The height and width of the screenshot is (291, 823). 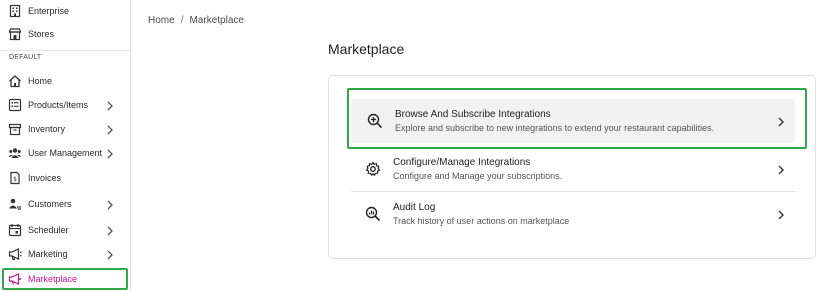 I want to click on sidebar-item-label: Inventory, so click(x=47, y=129).